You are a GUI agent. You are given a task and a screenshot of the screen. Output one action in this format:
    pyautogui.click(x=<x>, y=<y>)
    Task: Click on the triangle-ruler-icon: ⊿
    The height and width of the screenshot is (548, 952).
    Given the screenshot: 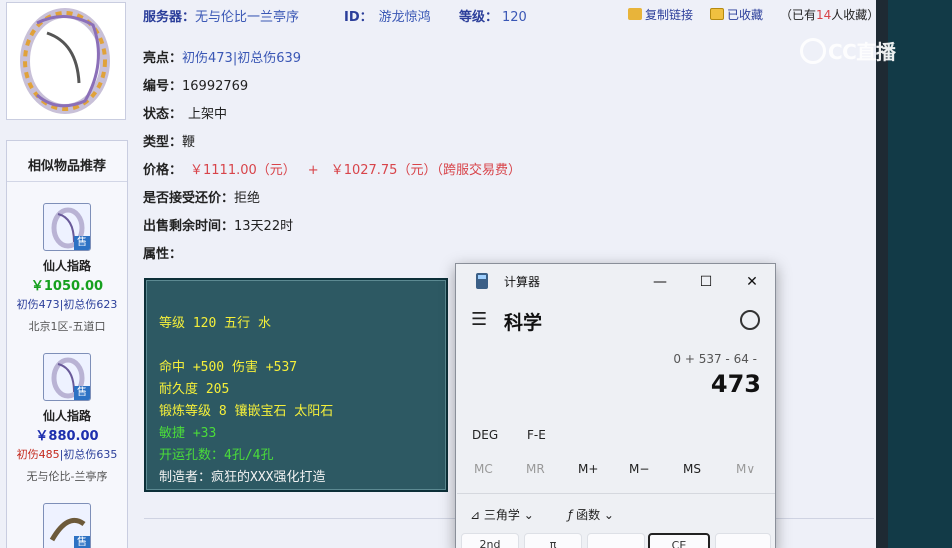 What is the action you would take?
    pyautogui.click(x=475, y=515)
    